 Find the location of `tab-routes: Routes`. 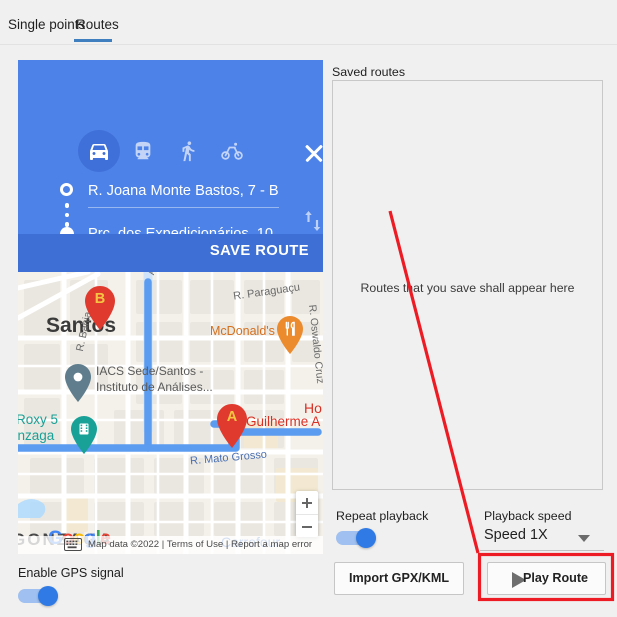

tab-routes: Routes is located at coordinates (97, 24).